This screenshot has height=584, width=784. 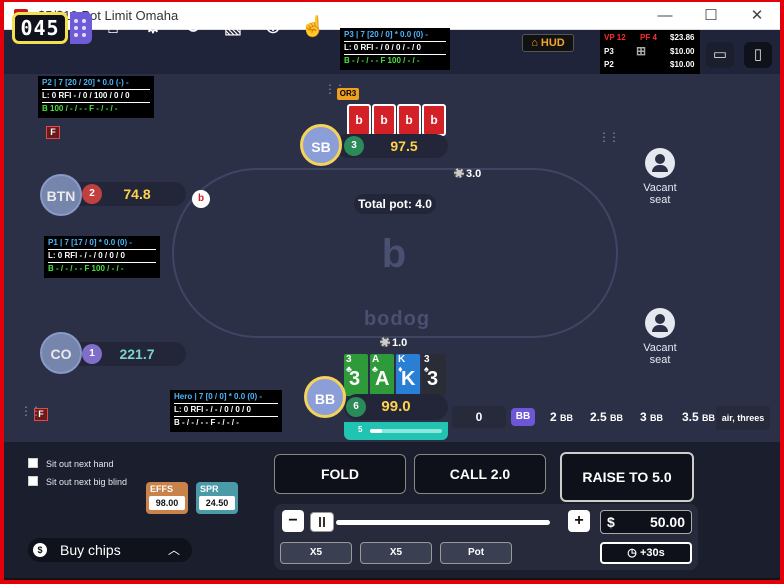 What do you see at coordinates (209, 489) in the screenshot?
I see `spr-label: SPR` at bounding box center [209, 489].